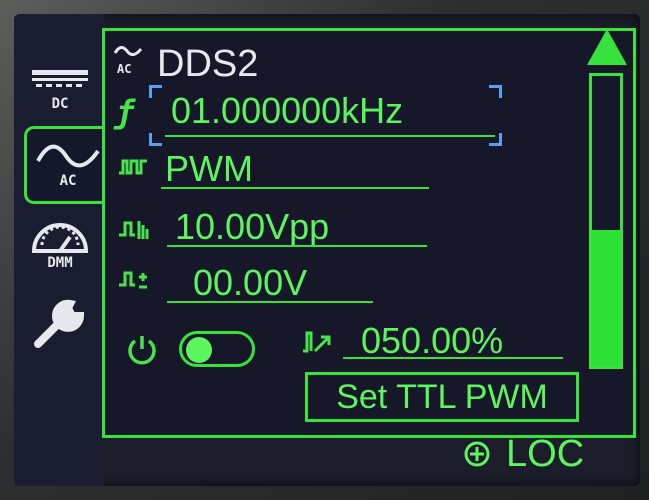 The width and height of the screenshot is (649, 500). Describe the element at coordinates (453, 358) in the screenshot. I see `duty-cycle-underline` at that location.